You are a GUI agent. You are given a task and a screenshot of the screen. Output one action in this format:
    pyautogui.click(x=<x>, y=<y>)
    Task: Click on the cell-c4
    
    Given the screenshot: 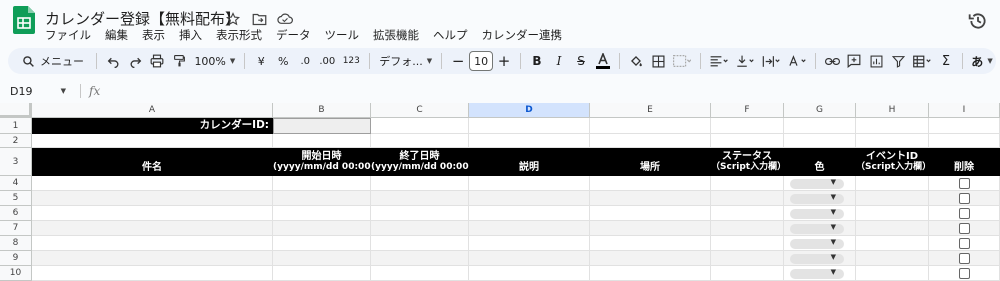 What is the action you would take?
    pyautogui.click(x=420, y=183)
    